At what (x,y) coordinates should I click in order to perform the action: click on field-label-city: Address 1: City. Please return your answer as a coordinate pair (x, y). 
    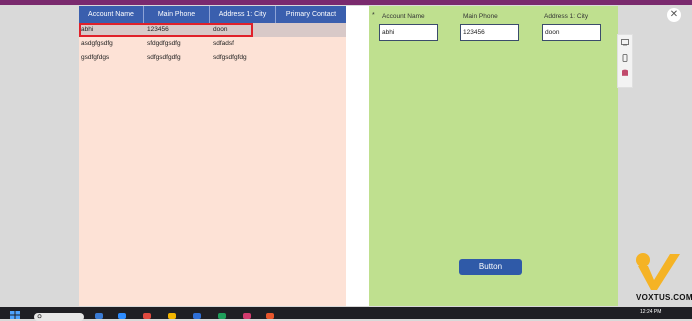
    Looking at the image, I should click on (566, 16).